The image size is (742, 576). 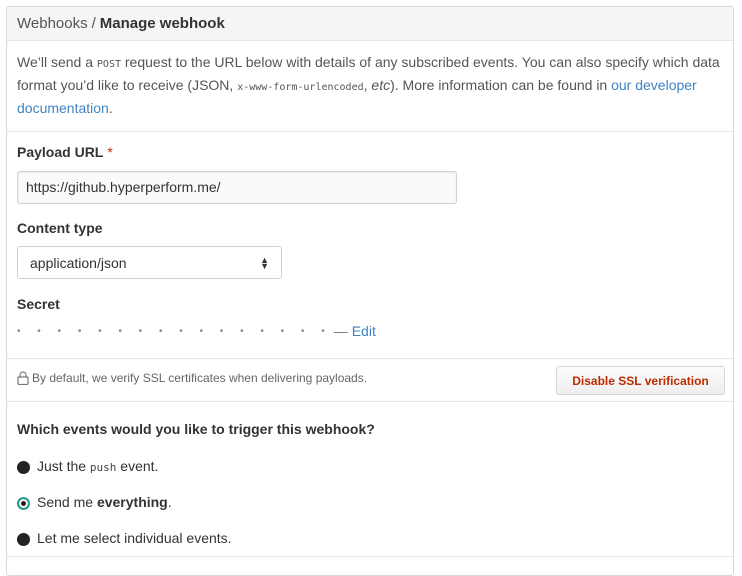 I want to click on radio-option-push: Just the push event., so click(x=87, y=465).